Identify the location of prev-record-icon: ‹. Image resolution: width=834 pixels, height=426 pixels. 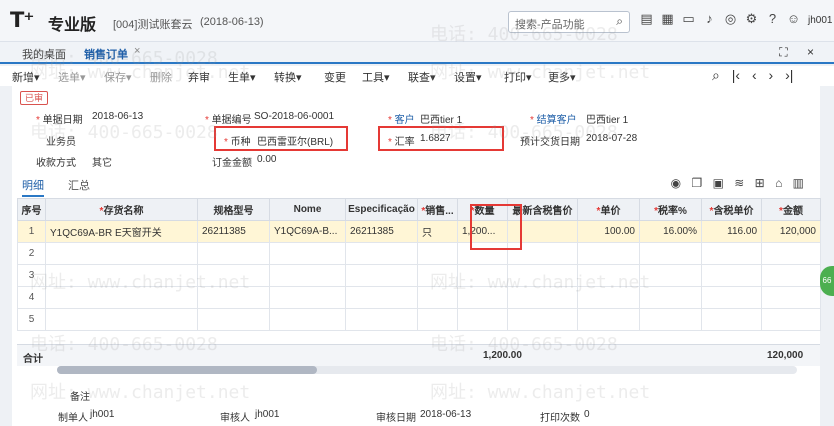
(754, 75).